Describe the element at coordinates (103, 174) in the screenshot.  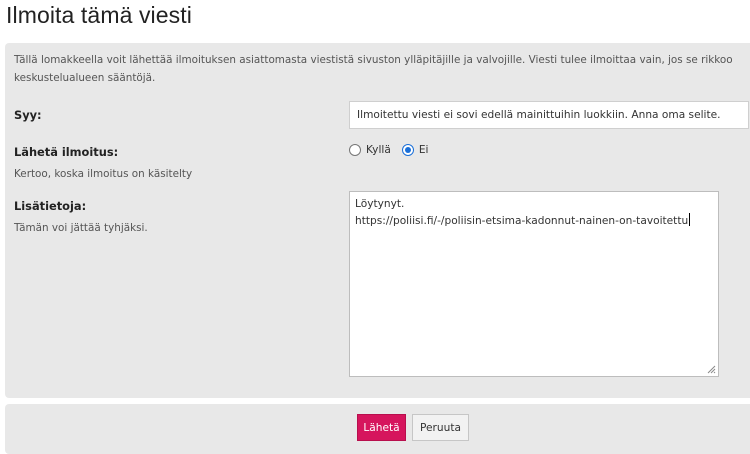
I see `notify-hint: Kertoo, koska ilmoitus on käsitelty` at that location.